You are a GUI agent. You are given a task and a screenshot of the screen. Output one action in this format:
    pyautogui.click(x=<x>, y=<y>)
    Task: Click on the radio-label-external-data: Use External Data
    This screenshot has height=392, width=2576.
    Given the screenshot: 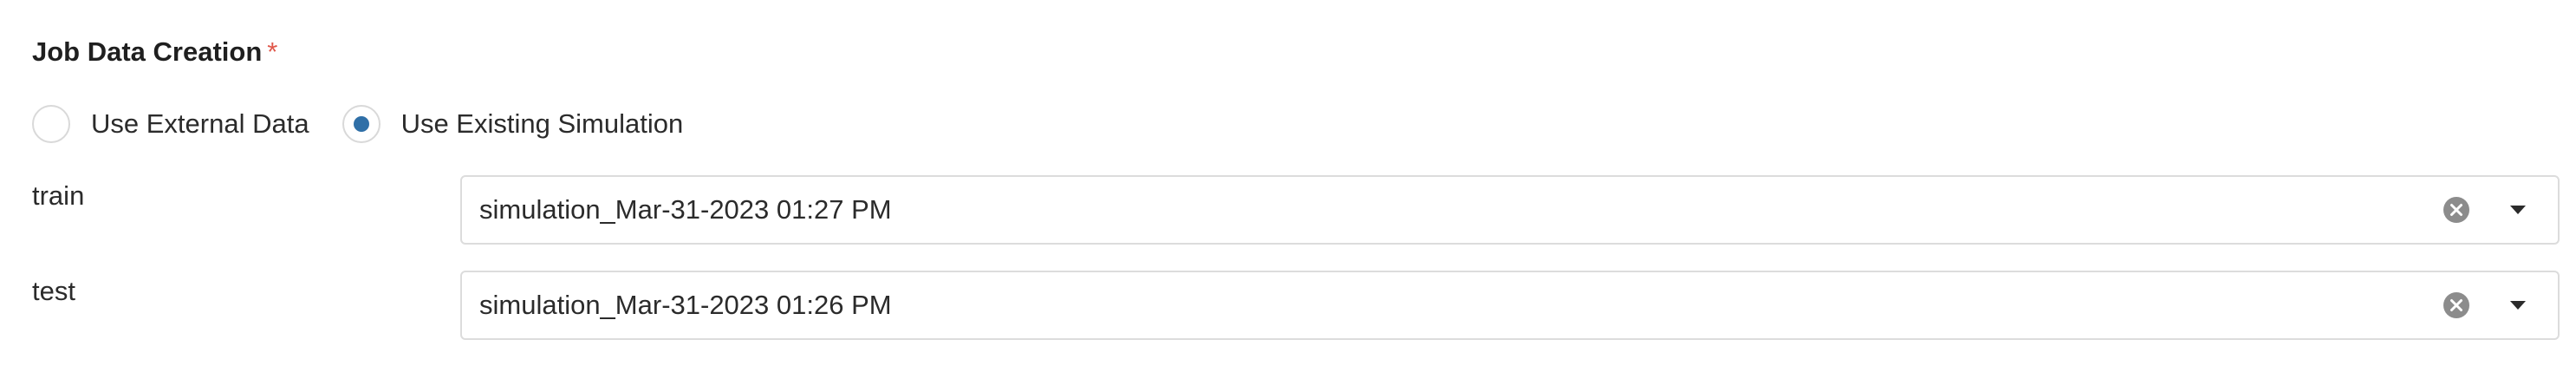 What is the action you would take?
    pyautogui.click(x=200, y=124)
    